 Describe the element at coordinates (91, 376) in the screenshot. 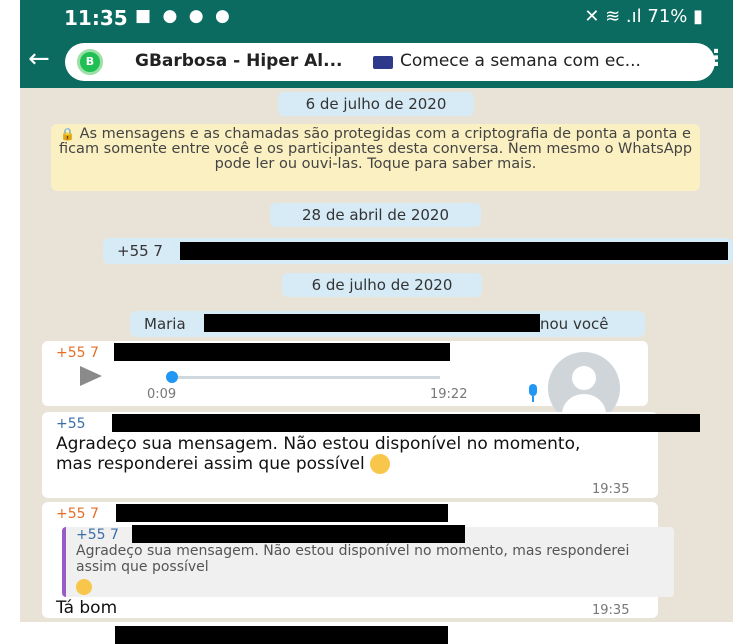

I see `play-icon` at that location.